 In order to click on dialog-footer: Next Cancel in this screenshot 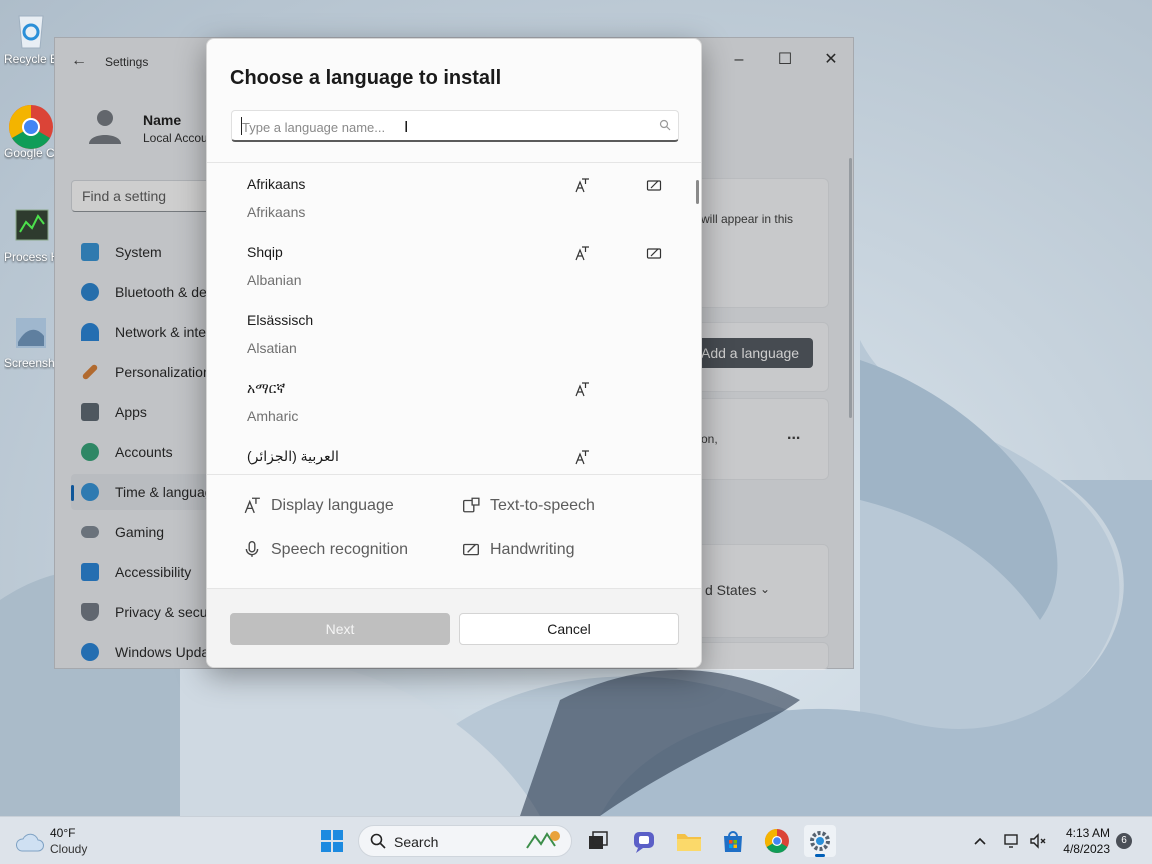, I will do `click(454, 627)`.